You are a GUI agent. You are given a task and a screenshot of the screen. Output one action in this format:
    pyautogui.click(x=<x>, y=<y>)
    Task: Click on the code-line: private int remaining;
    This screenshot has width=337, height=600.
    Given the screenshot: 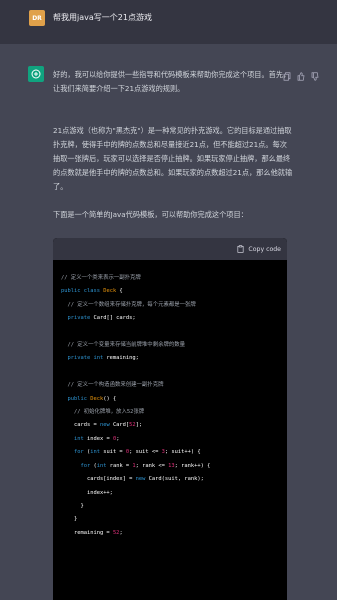 What is the action you would take?
    pyautogui.click(x=170, y=358)
    